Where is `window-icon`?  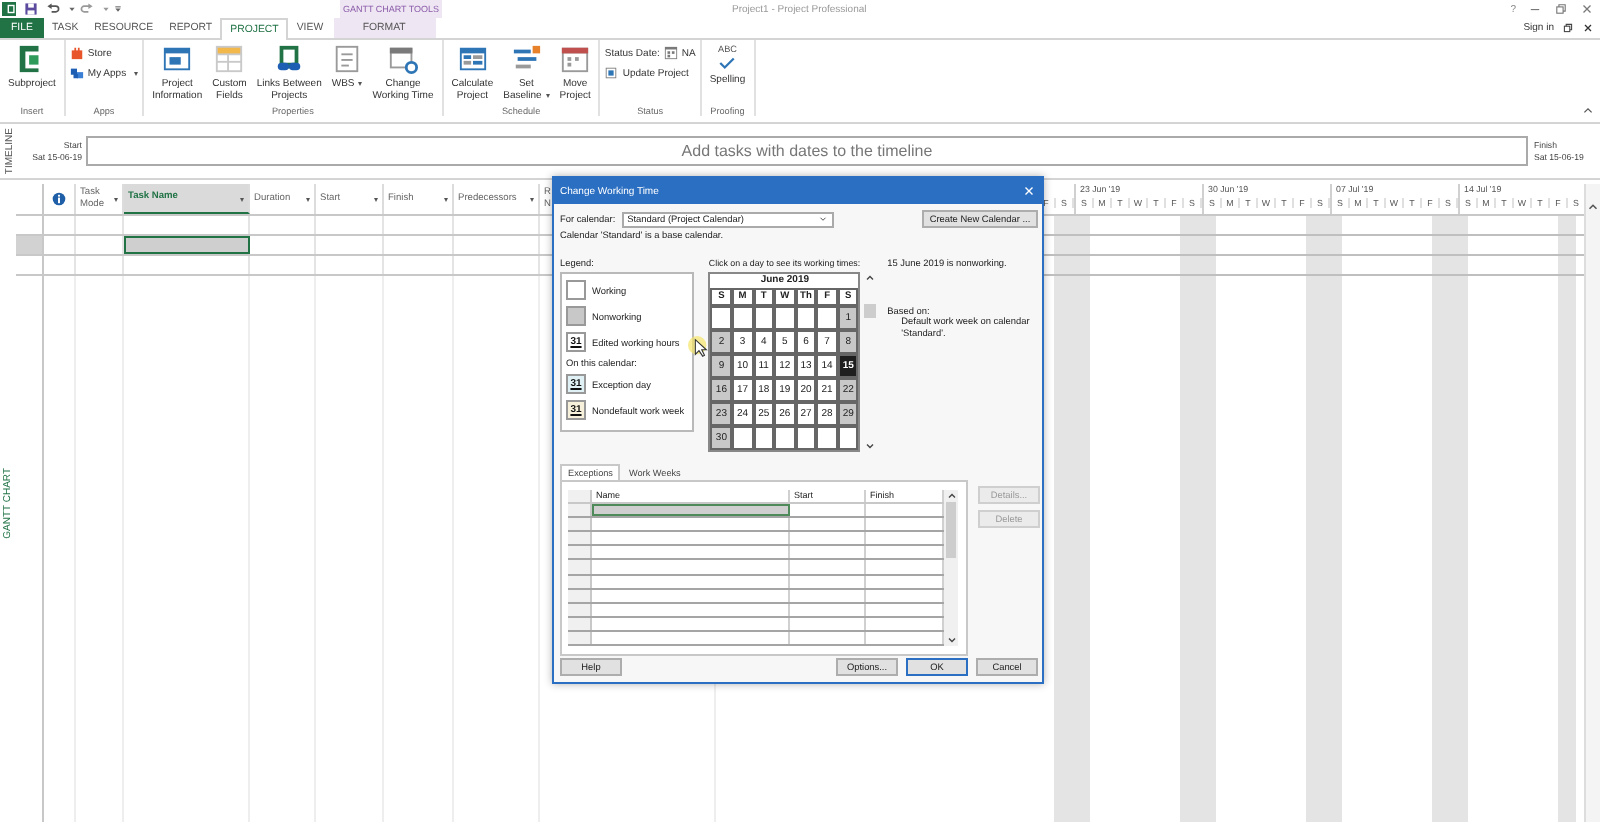 window-icon is located at coordinates (177, 59).